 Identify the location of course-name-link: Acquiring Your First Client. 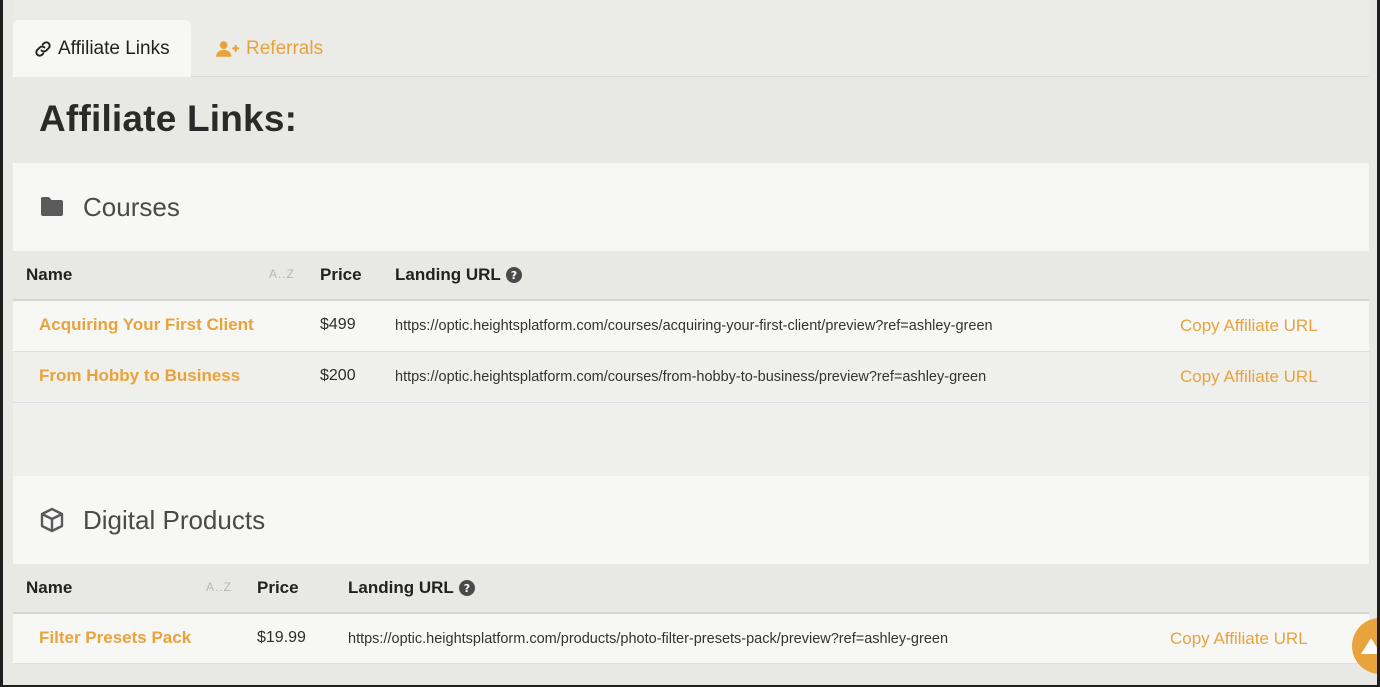
(146, 325).